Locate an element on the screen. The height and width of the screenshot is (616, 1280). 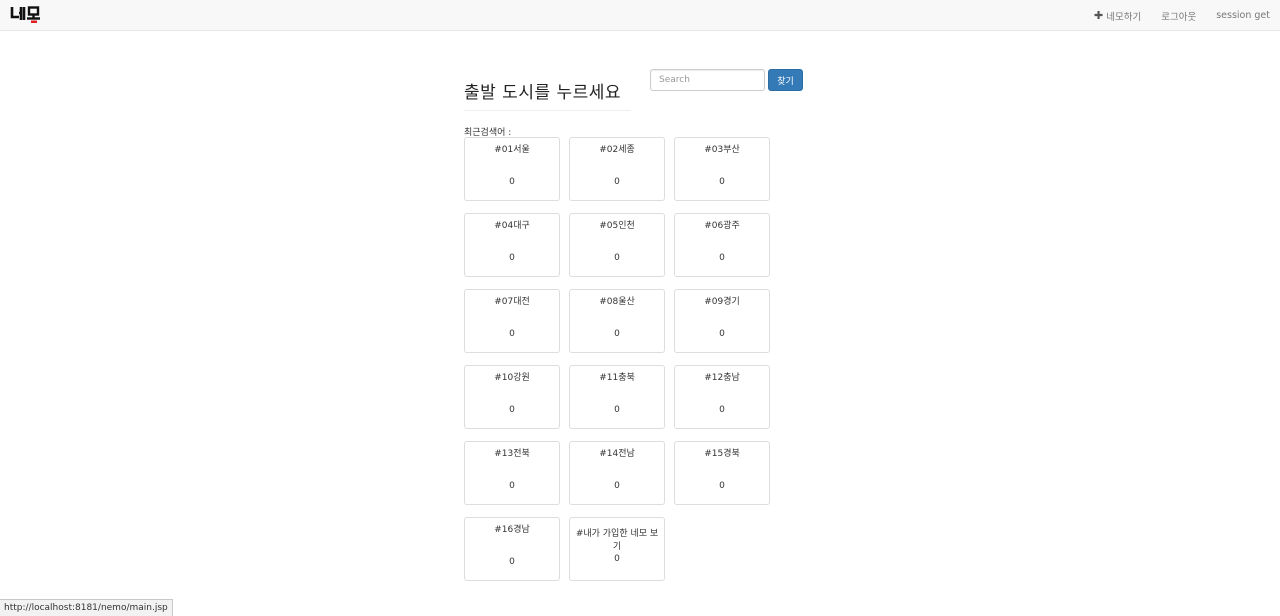
page-title: 출발 도시를 누르세요 is located at coordinates (543, 93).